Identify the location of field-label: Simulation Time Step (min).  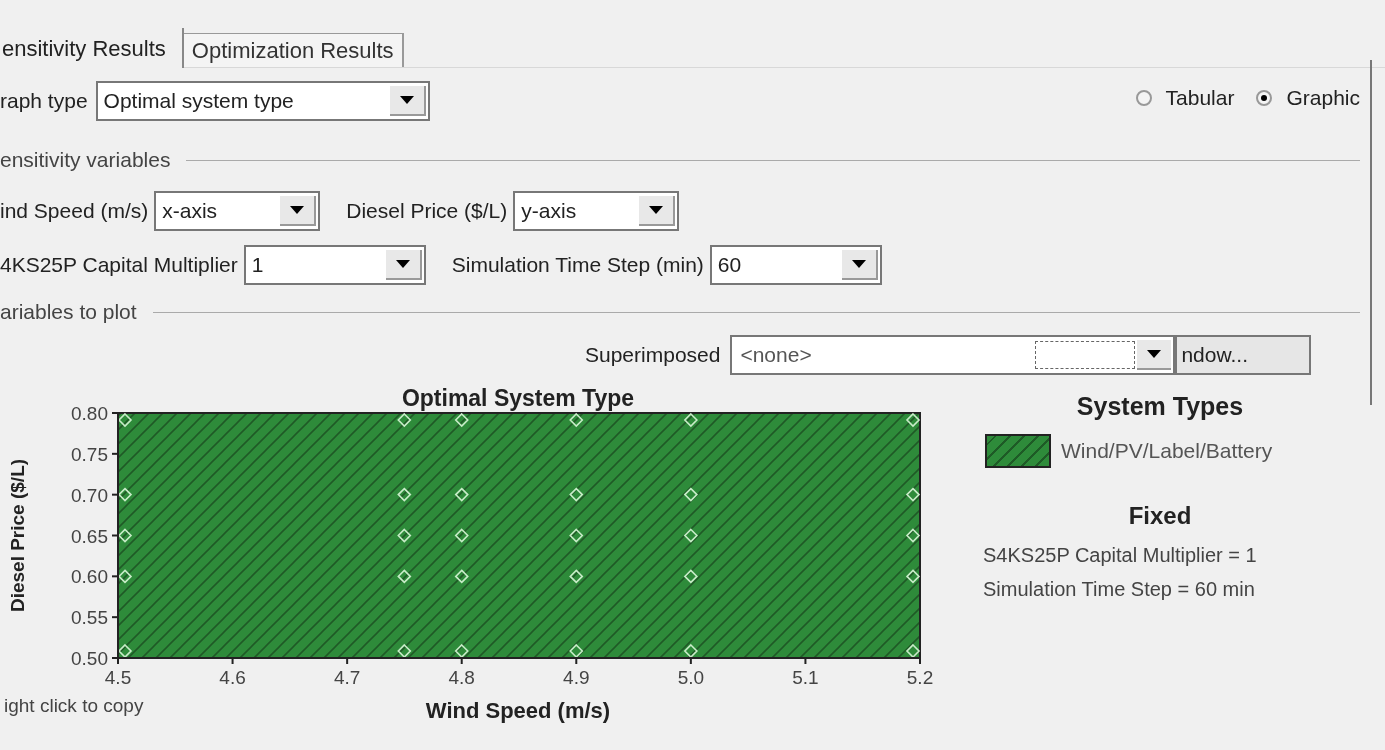
(577, 265).